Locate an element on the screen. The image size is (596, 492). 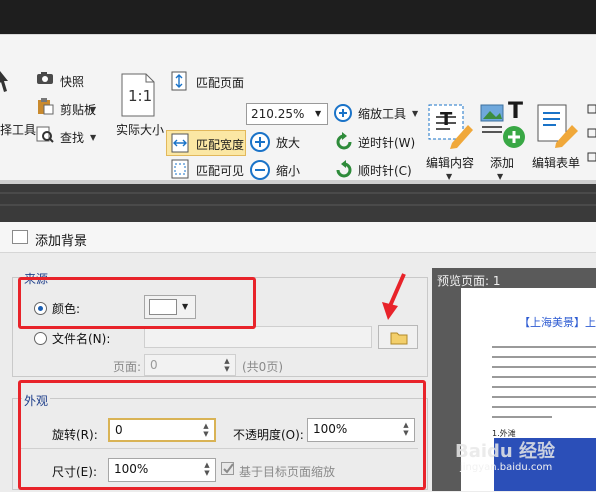
window-top-bar is located at coordinates (298, 17).